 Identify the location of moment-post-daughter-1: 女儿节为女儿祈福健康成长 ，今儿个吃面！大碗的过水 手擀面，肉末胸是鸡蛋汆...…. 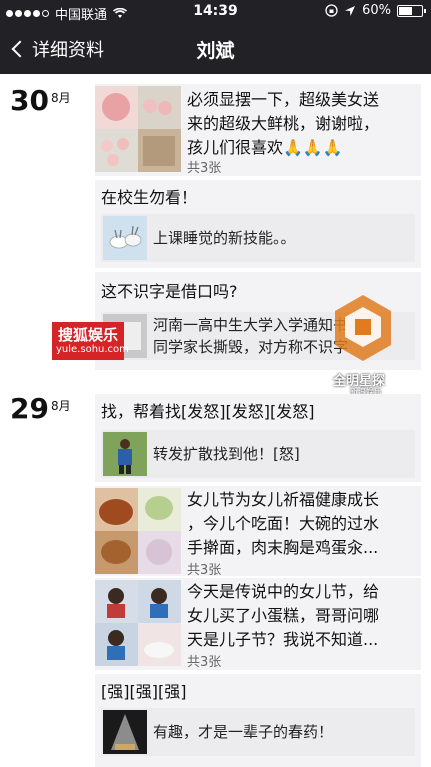
(258, 532).